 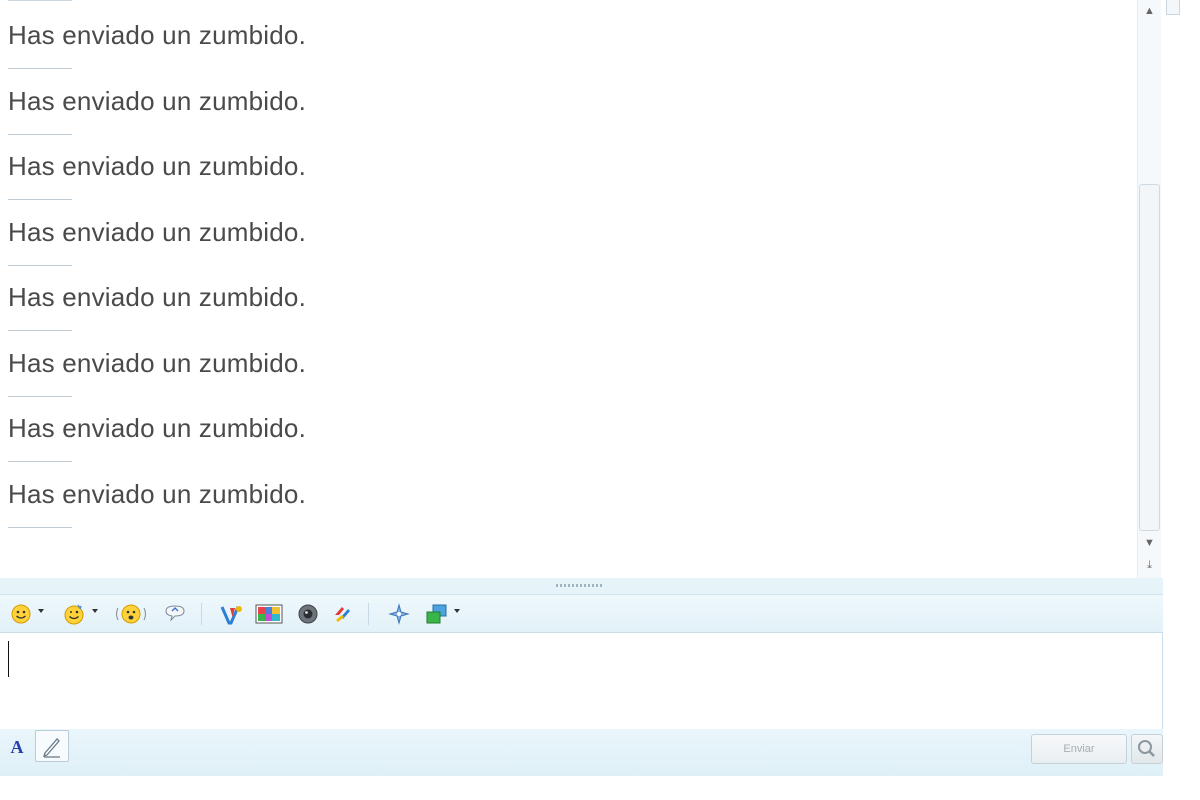 I want to click on conversation-scrollbar: ▲ ▼ ⤓, so click(x=1149, y=289).